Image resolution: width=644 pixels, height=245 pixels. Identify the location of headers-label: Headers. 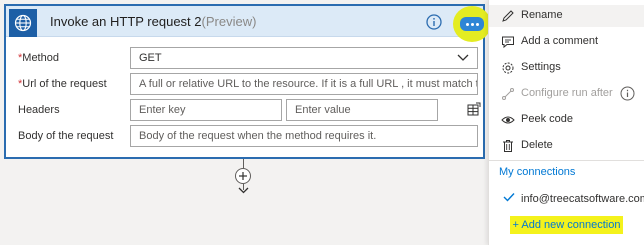
(39, 110).